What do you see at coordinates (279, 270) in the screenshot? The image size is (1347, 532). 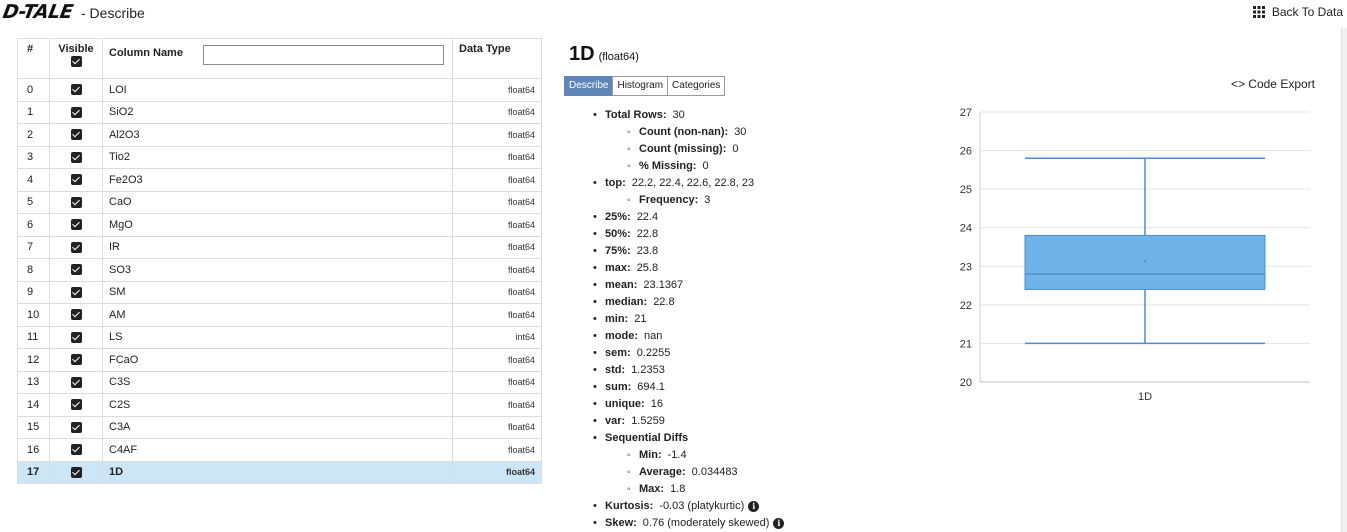 I see `table-row: 8 SO3 float64` at bounding box center [279, 270].